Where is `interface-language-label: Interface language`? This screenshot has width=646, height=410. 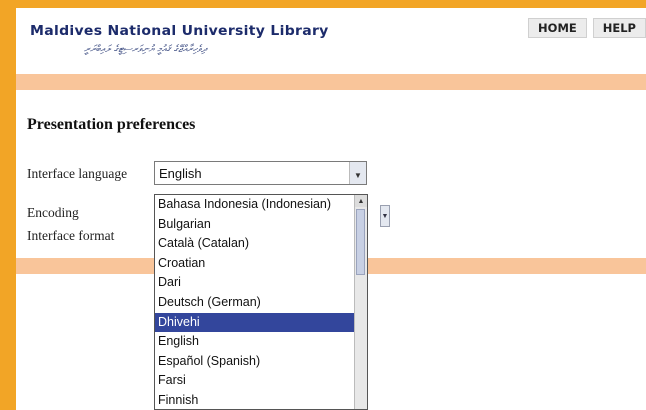 interface-language-label: Interface language is located at coordinates (77, 173).